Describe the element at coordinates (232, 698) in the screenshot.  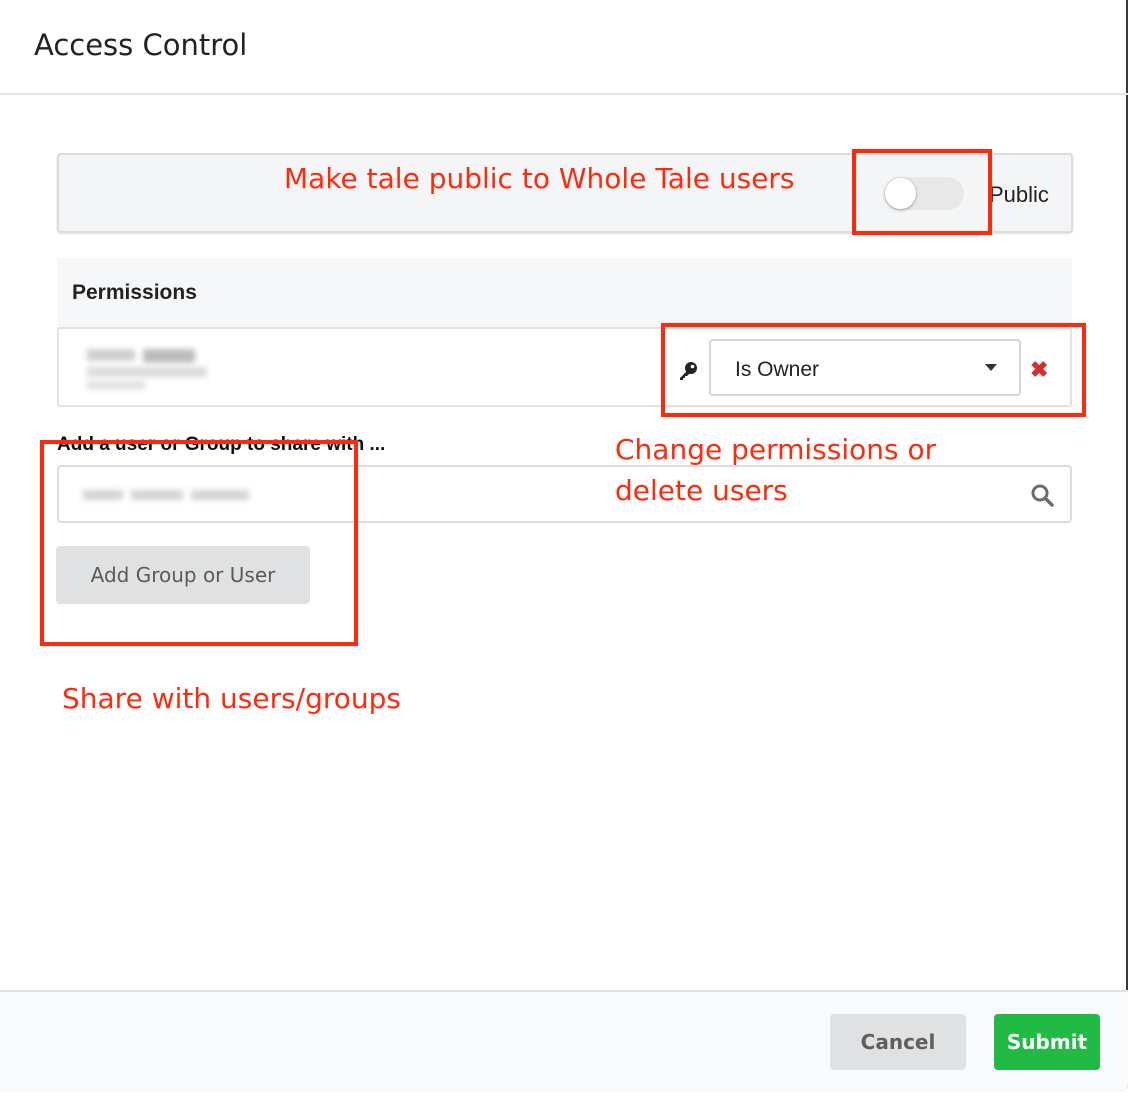
I see `annotation-share-note: Share with users/groups` at that location.